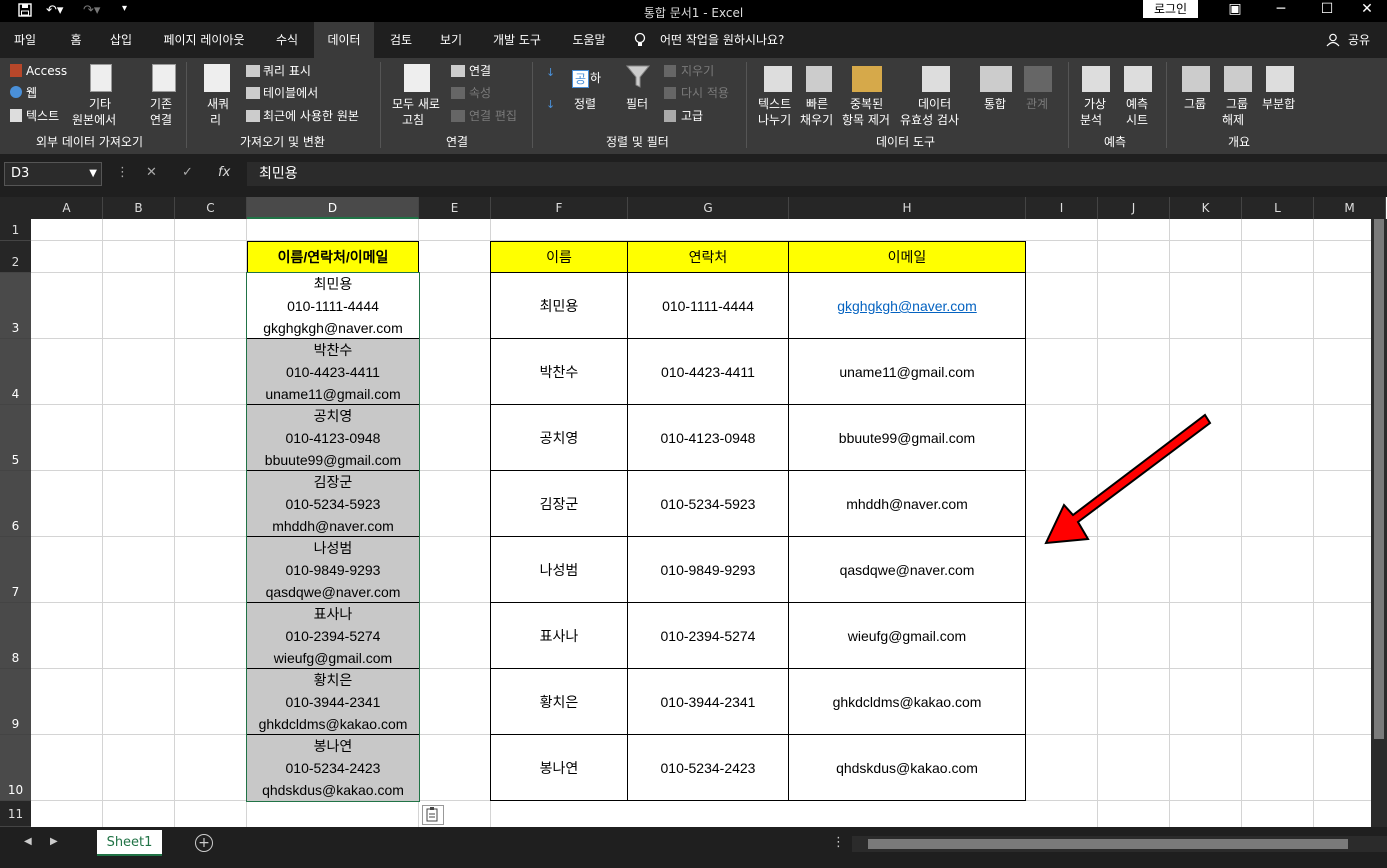  What do you see at coordinates (708, 768) in the screenshot?
I see `phone-cell: 010-5234-2423` at bounding box center [708, 768].